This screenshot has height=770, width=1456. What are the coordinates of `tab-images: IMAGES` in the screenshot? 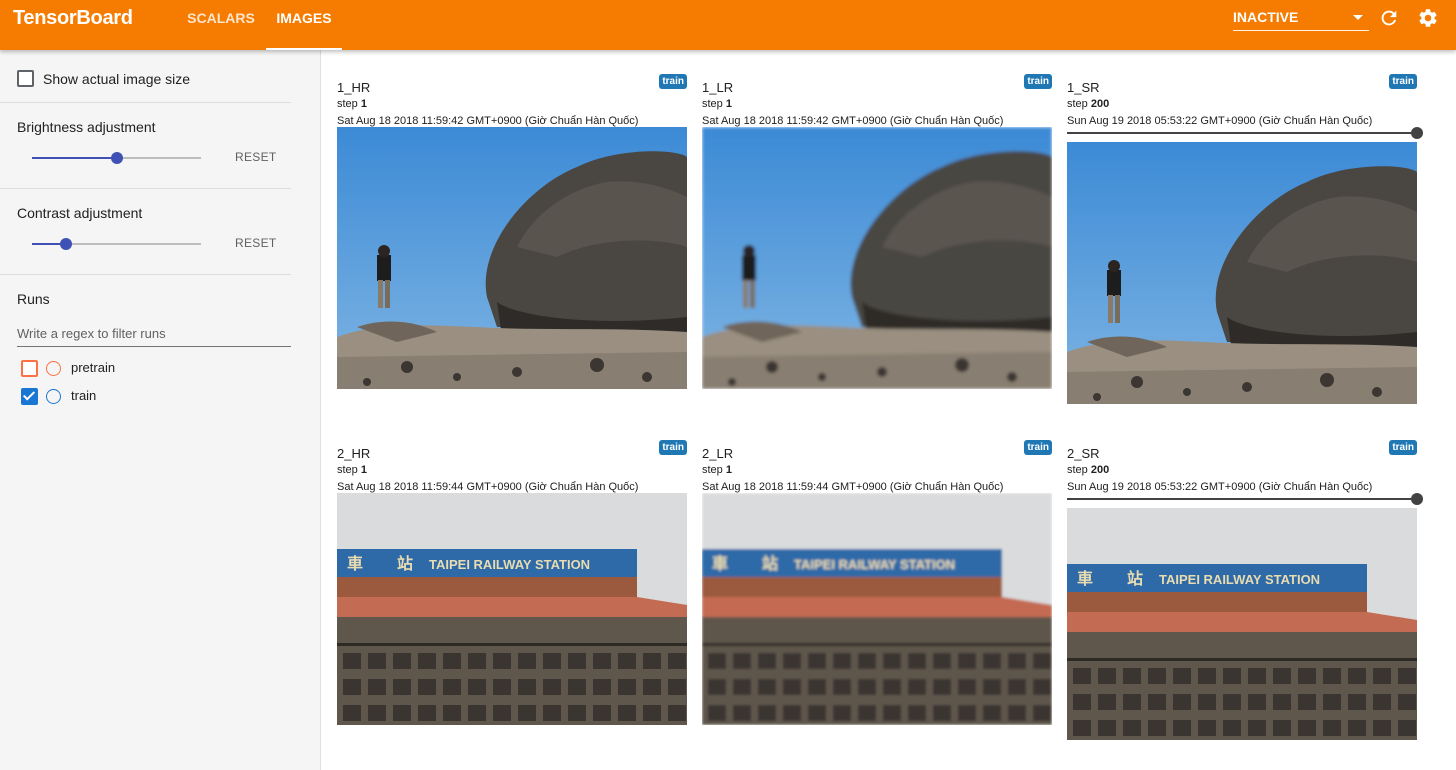 It's located at (304, 25).